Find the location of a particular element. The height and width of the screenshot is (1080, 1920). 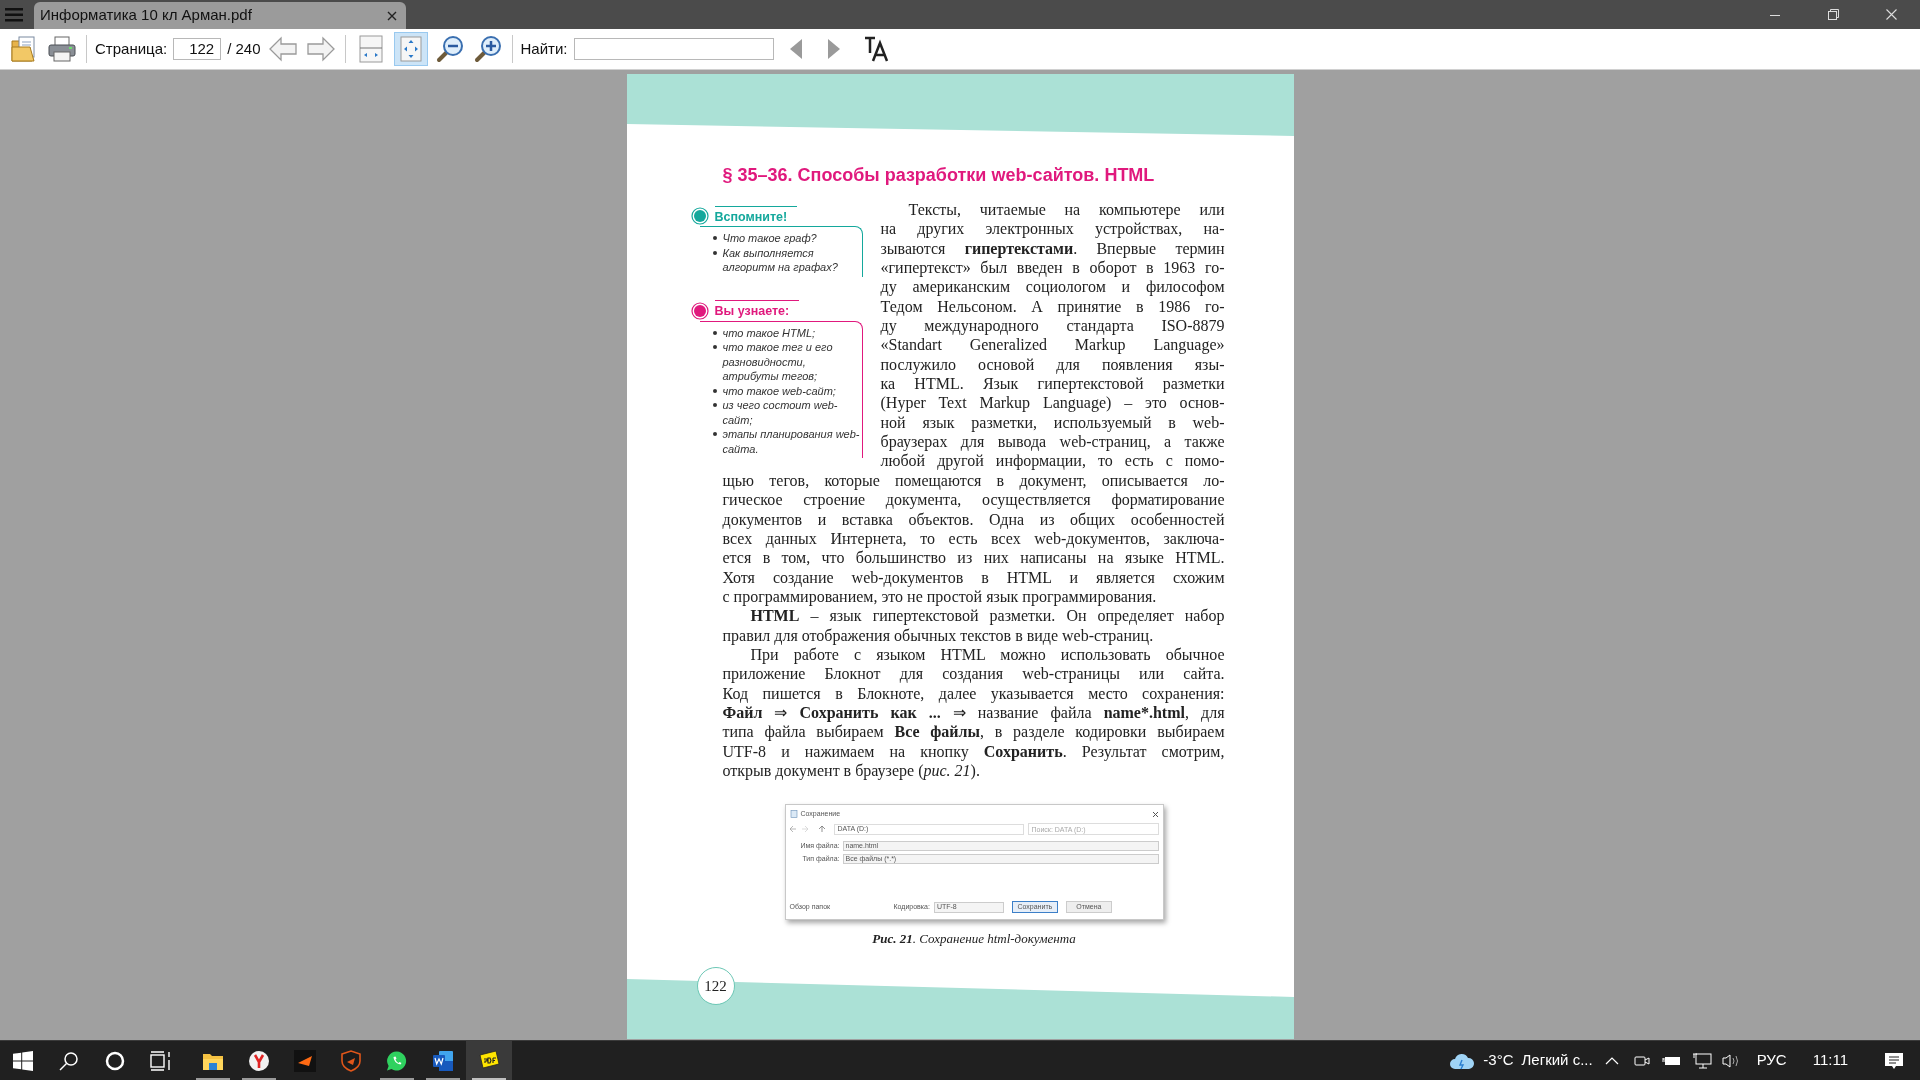

tab-title: Информатика 10 кл Арман.pdf is located at coordinates (146, 15).